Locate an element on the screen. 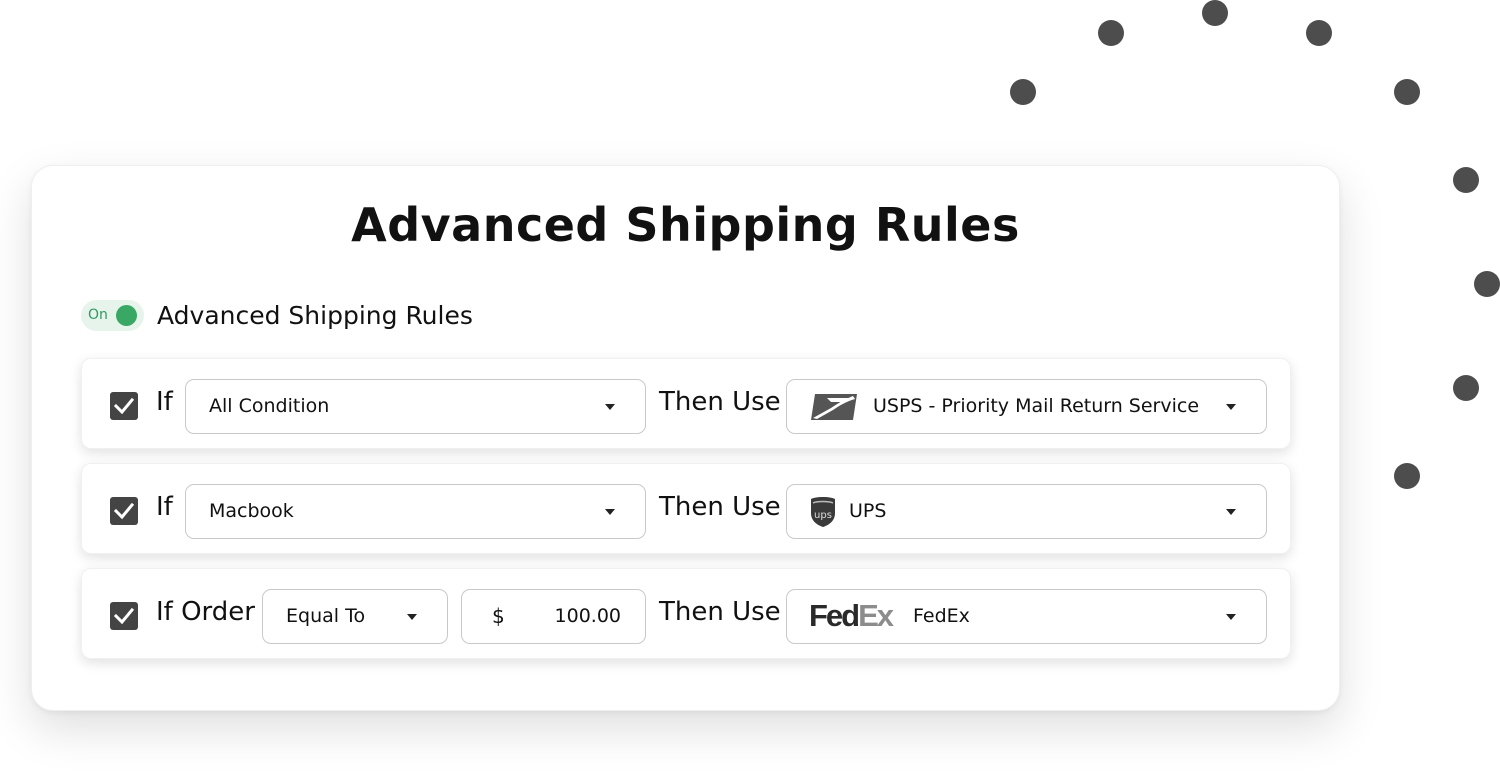  fedex-logo-ex: Ex is located at coordinates (876, 615).